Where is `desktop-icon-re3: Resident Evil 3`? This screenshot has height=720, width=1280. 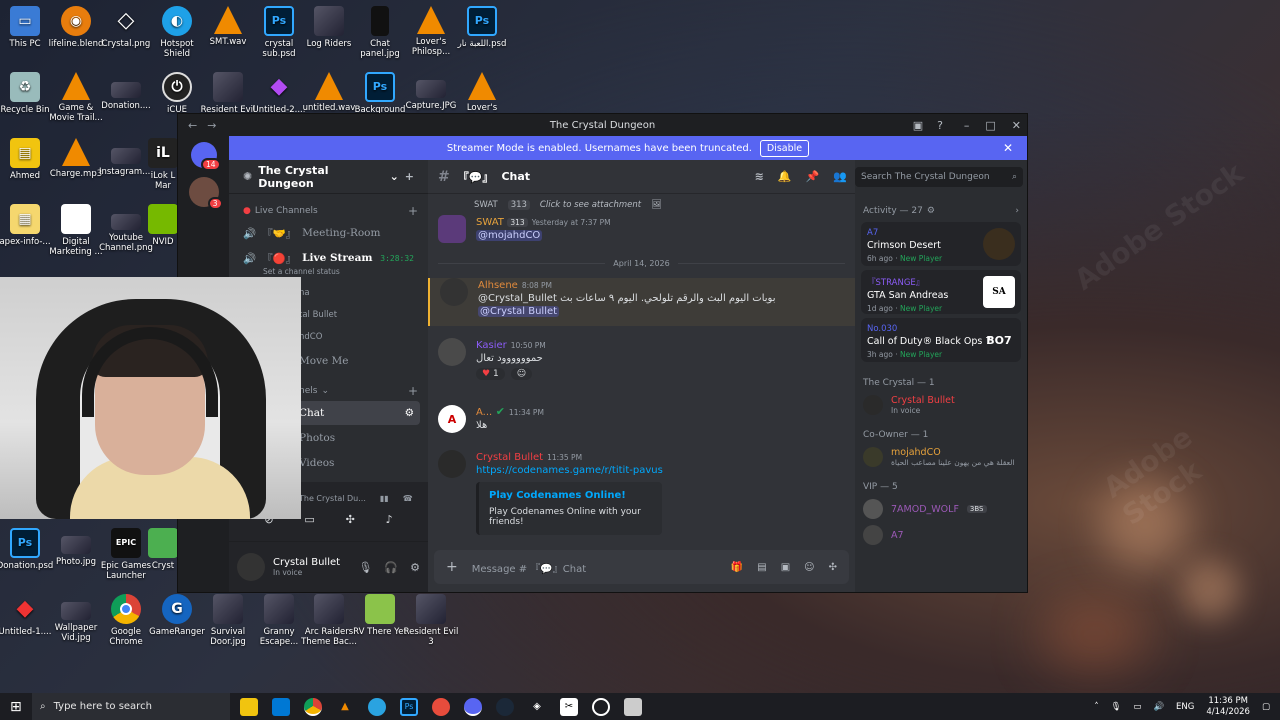 desktop-icon-re3: Resident Evil 3 is located at coordinates (431, 620).